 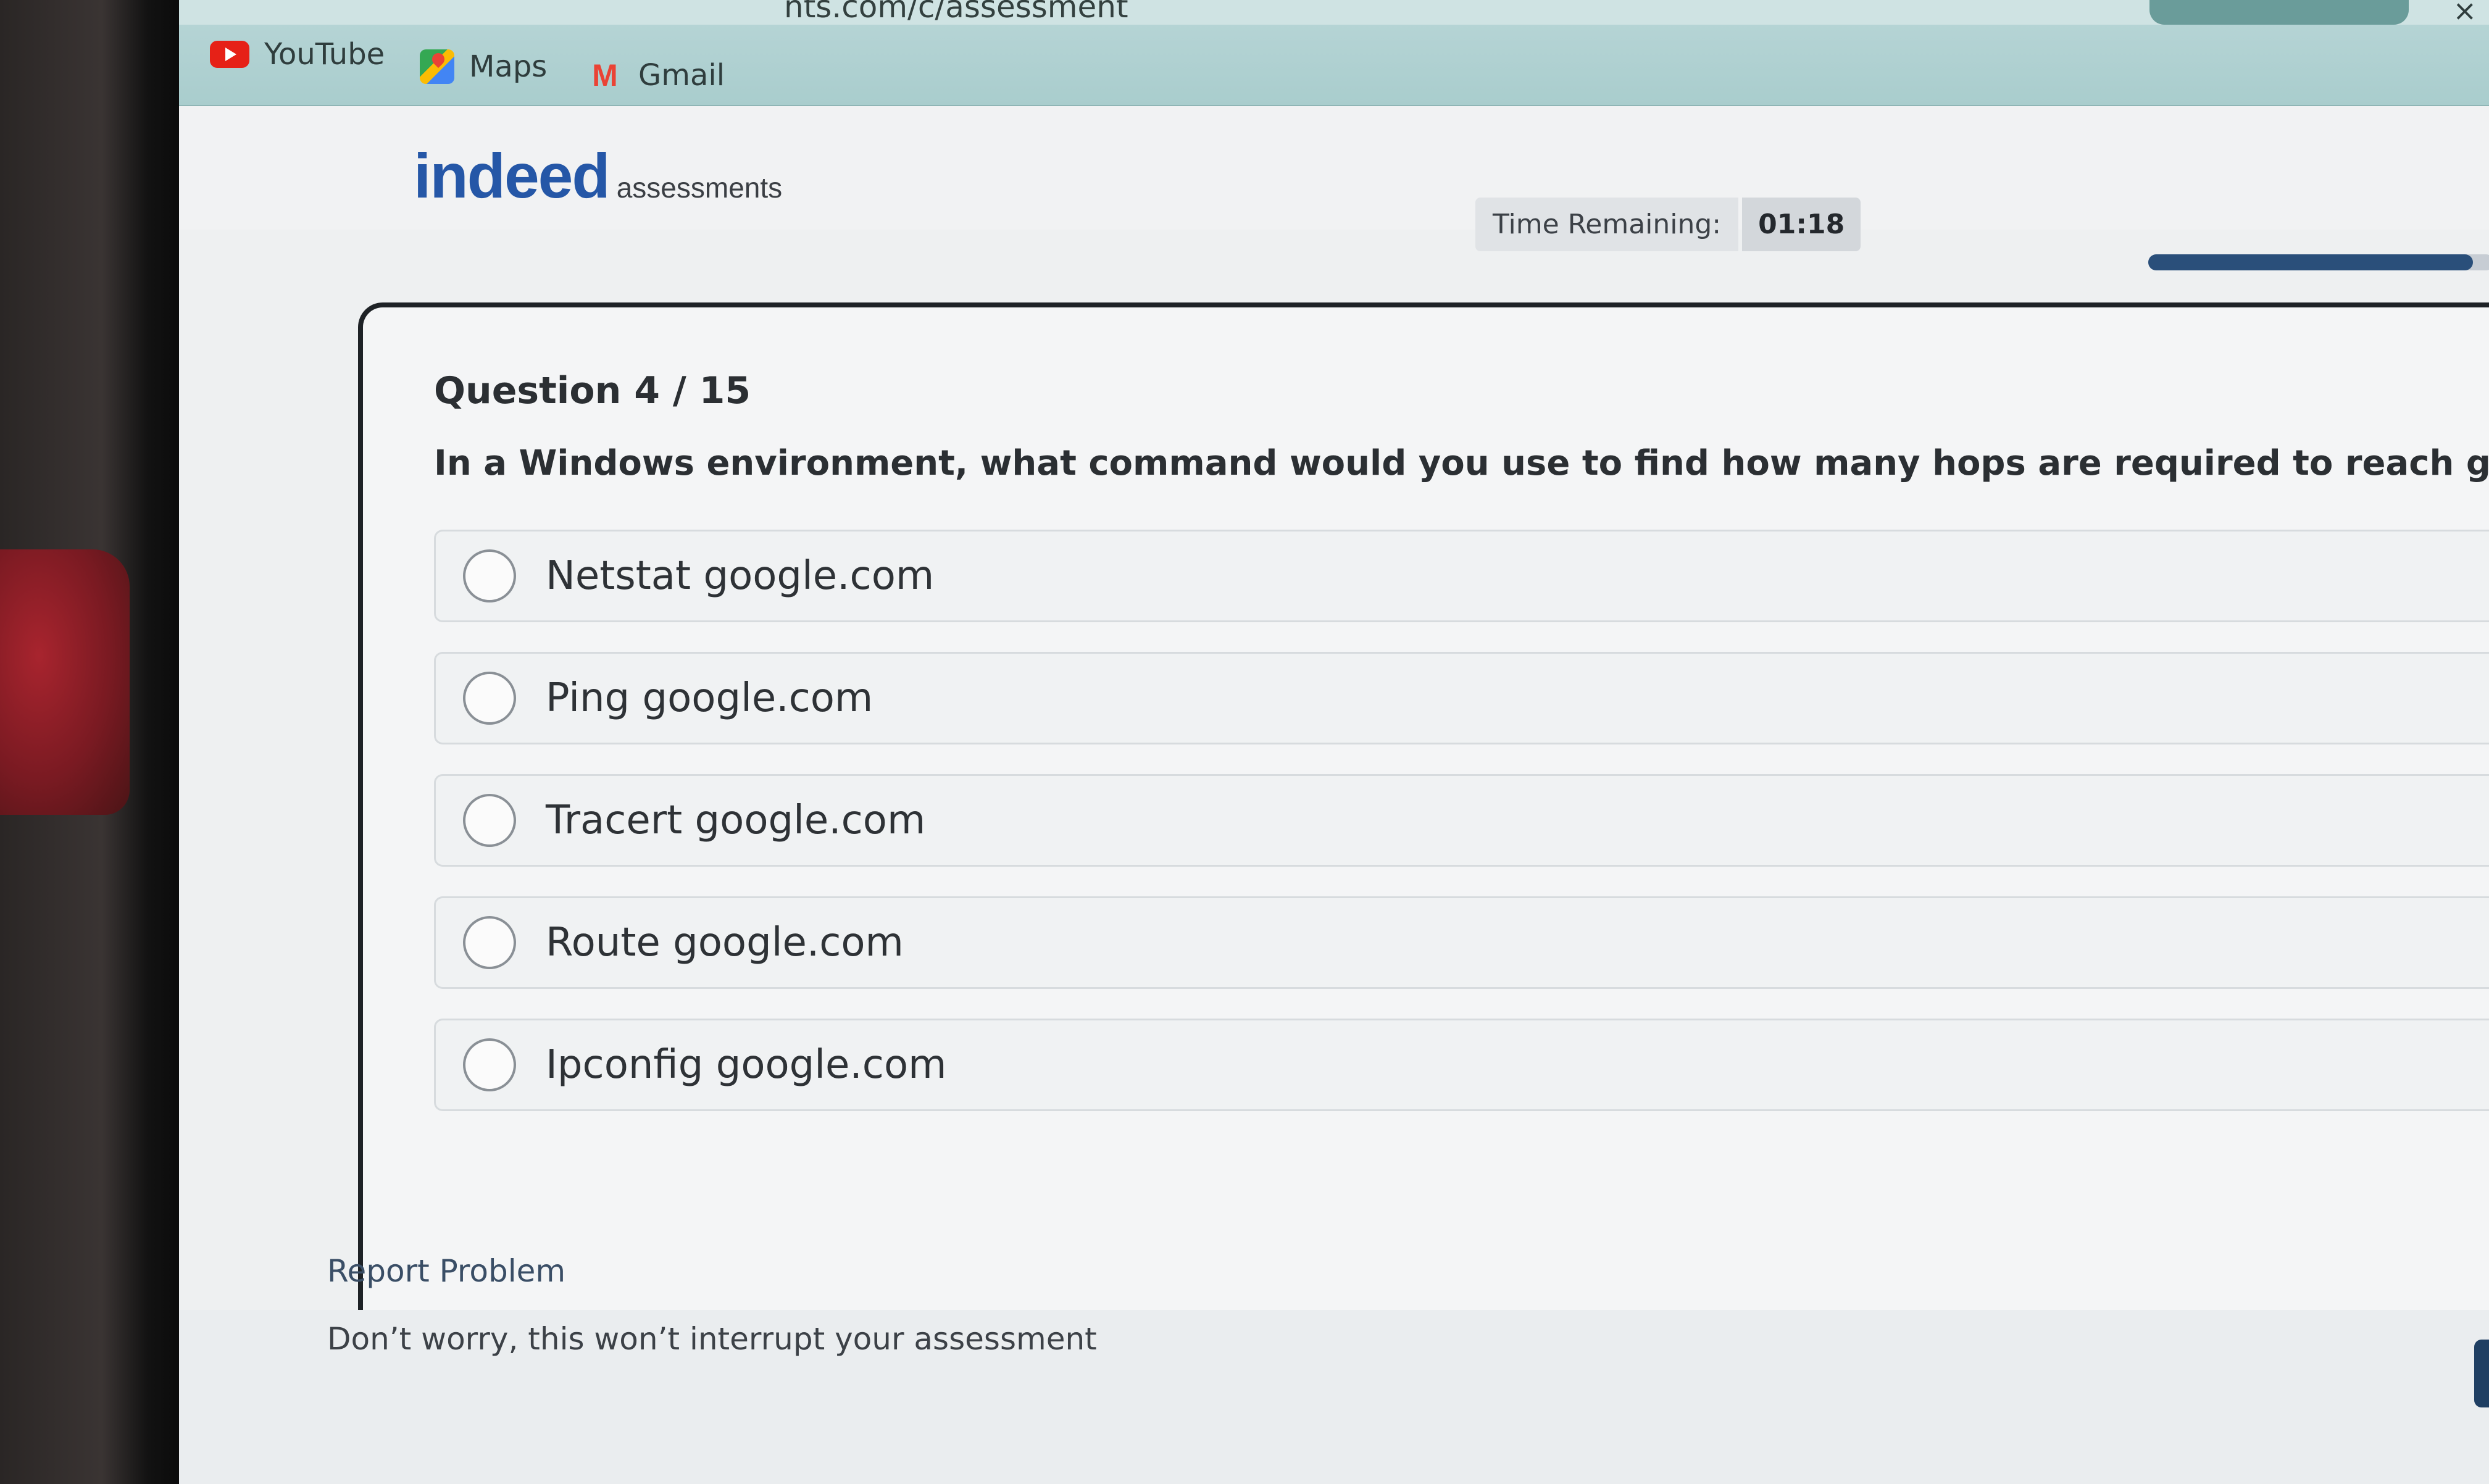 I want to click on bookmark-gmail: M Gmail, so click(x=655, y=75).